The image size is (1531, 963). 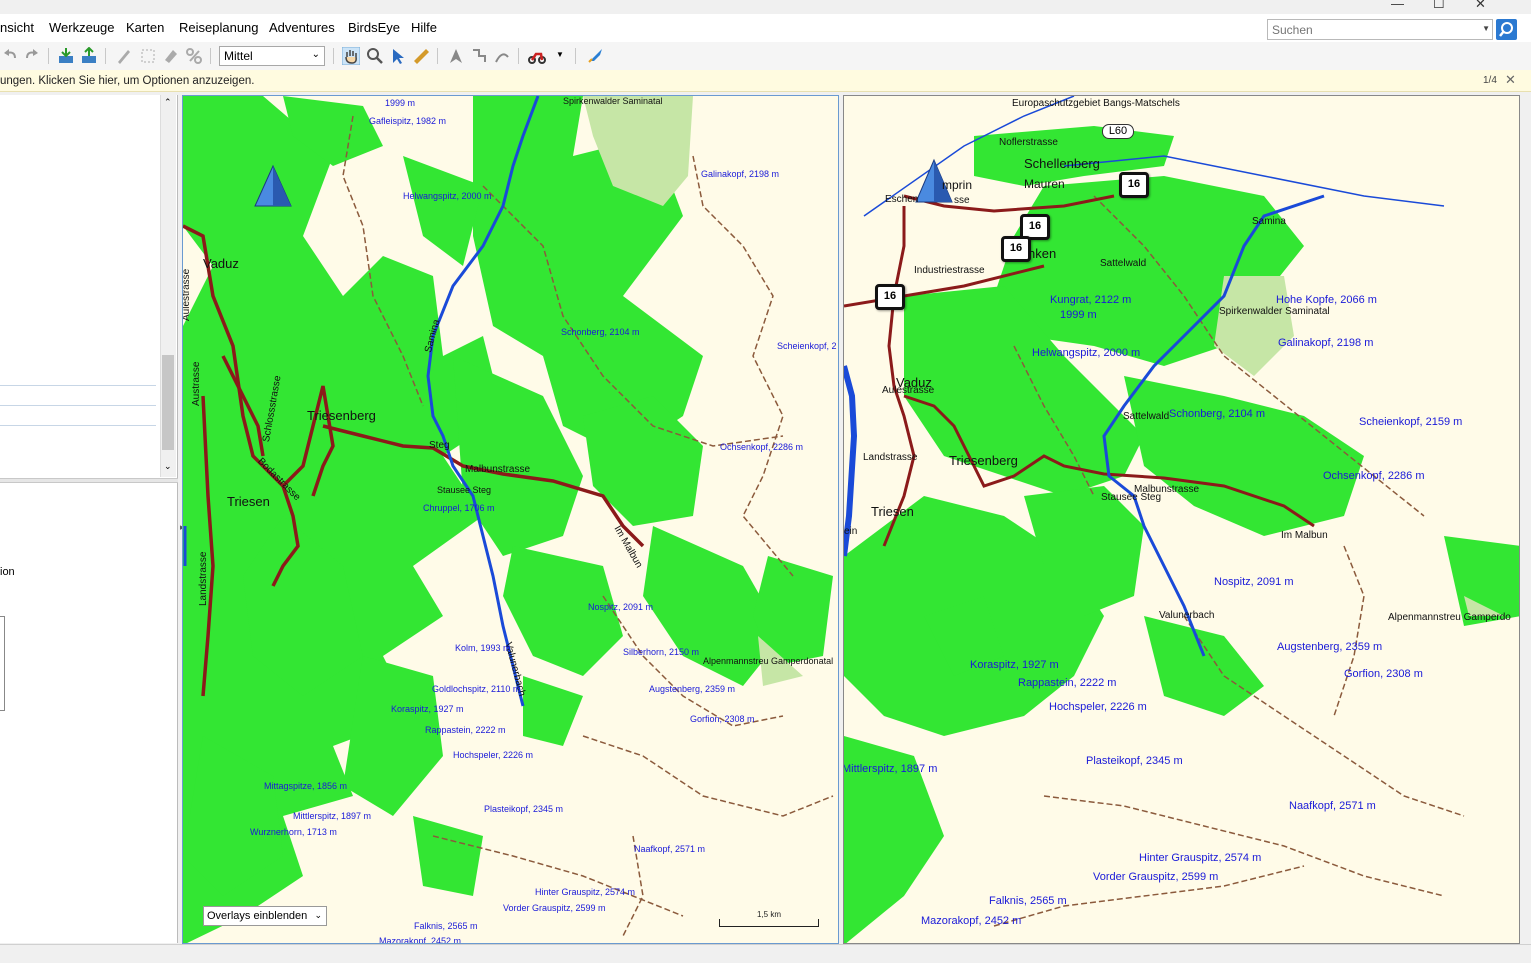 I want to click on maximize-button: ☐, so click(x=1439, y=6).